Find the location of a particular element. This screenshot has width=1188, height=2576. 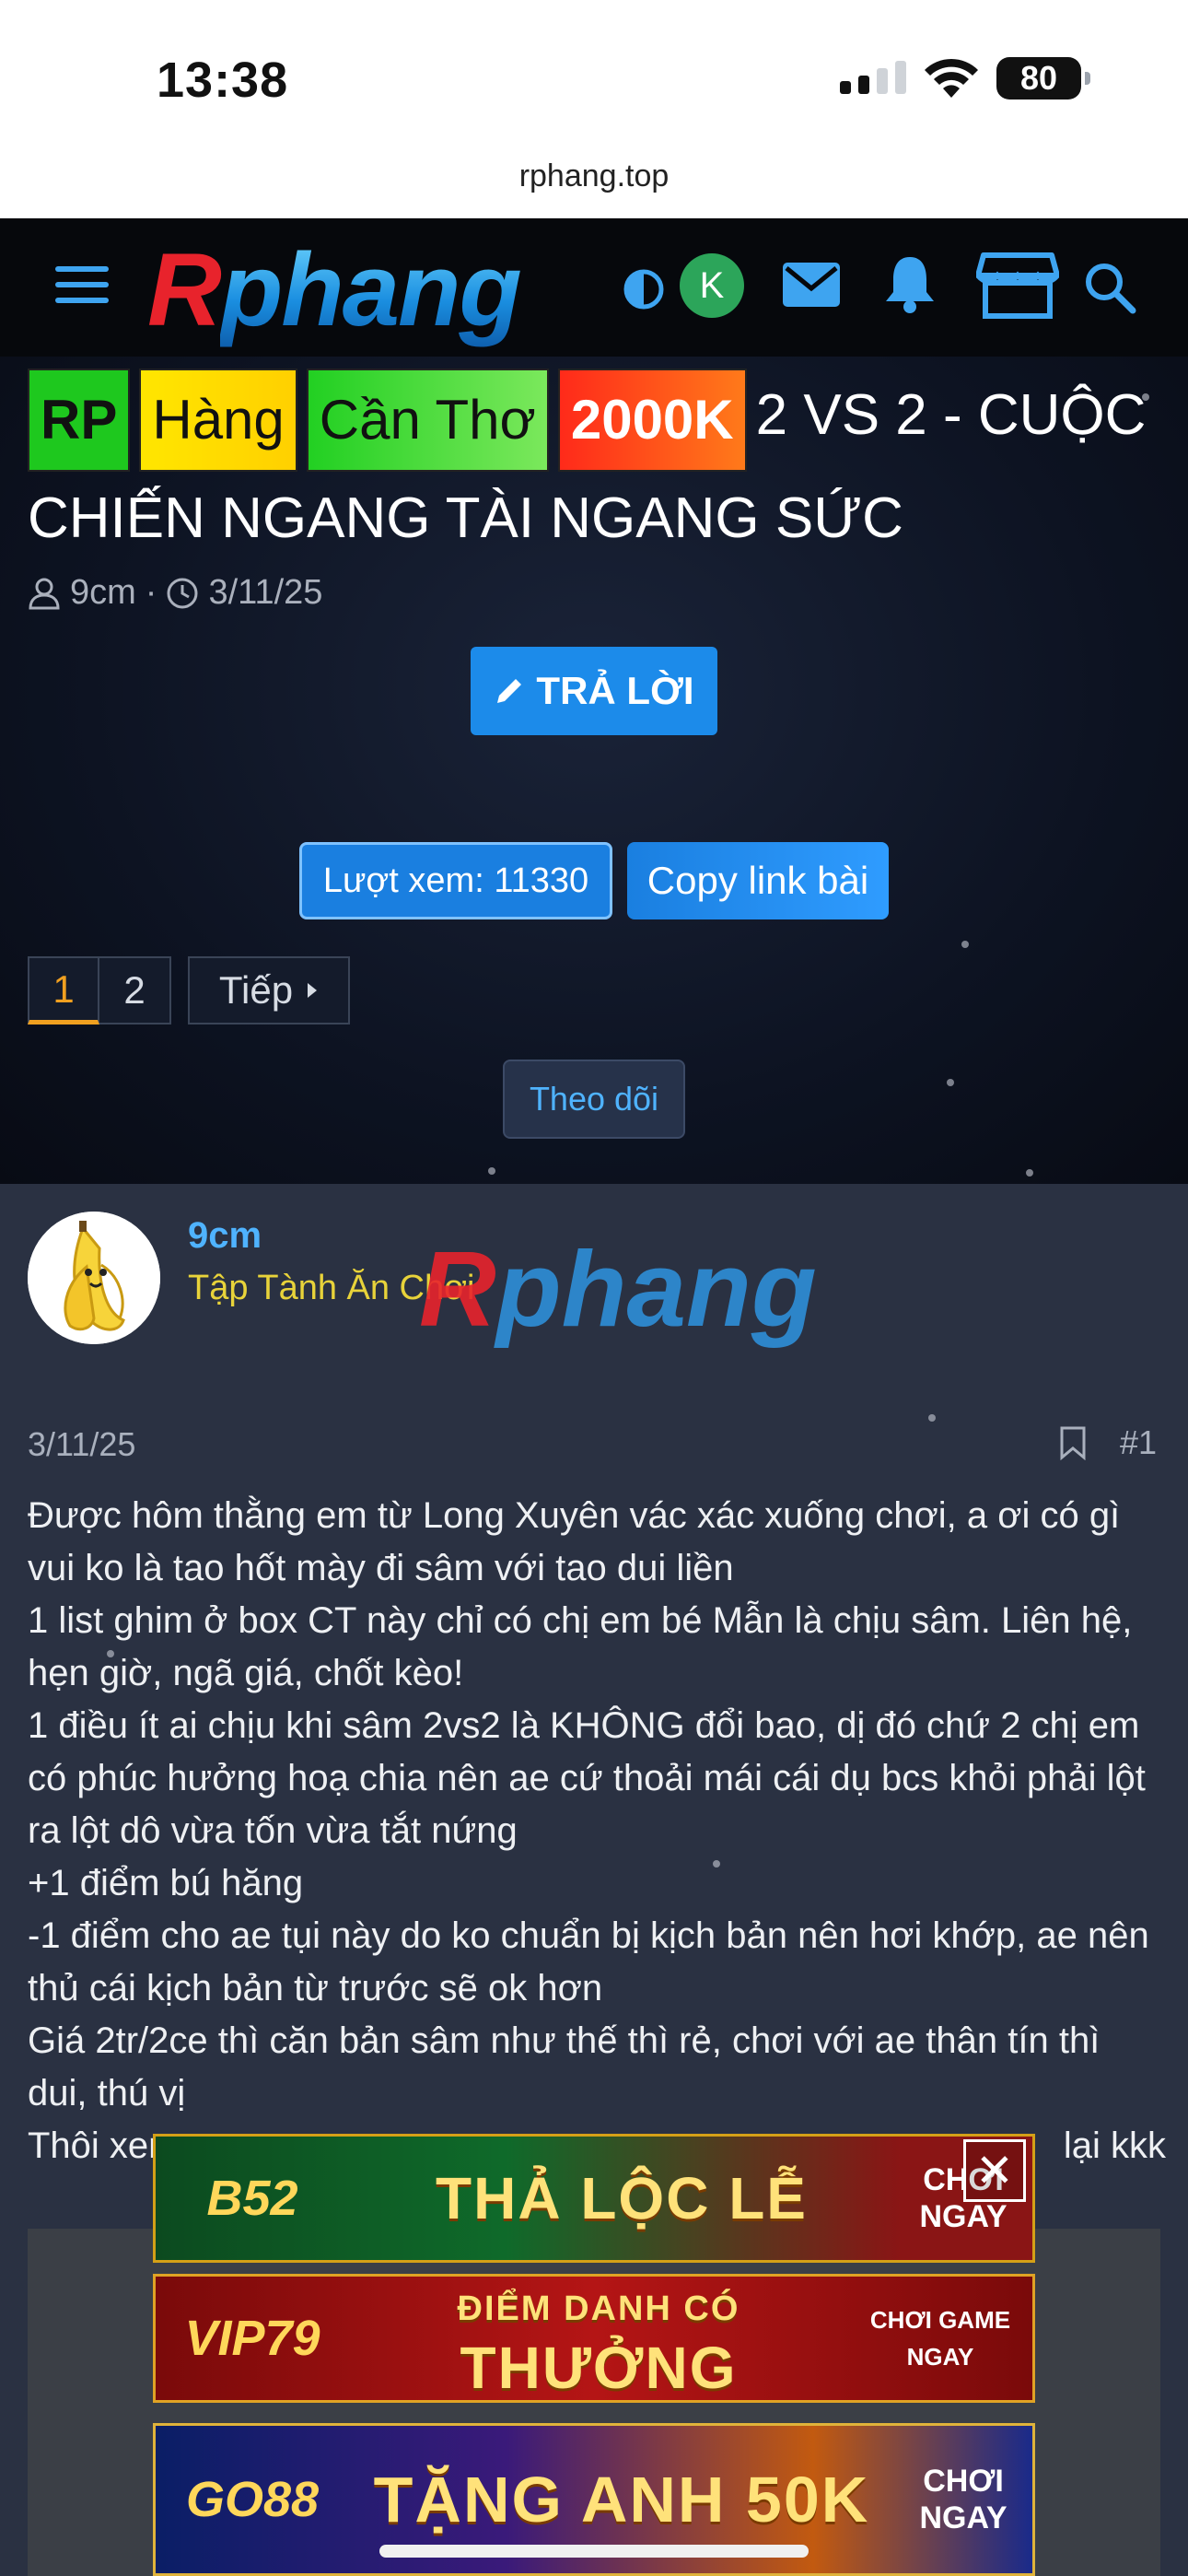

prefix-tag-hang: Hàng is located at coordinates (218, 420).